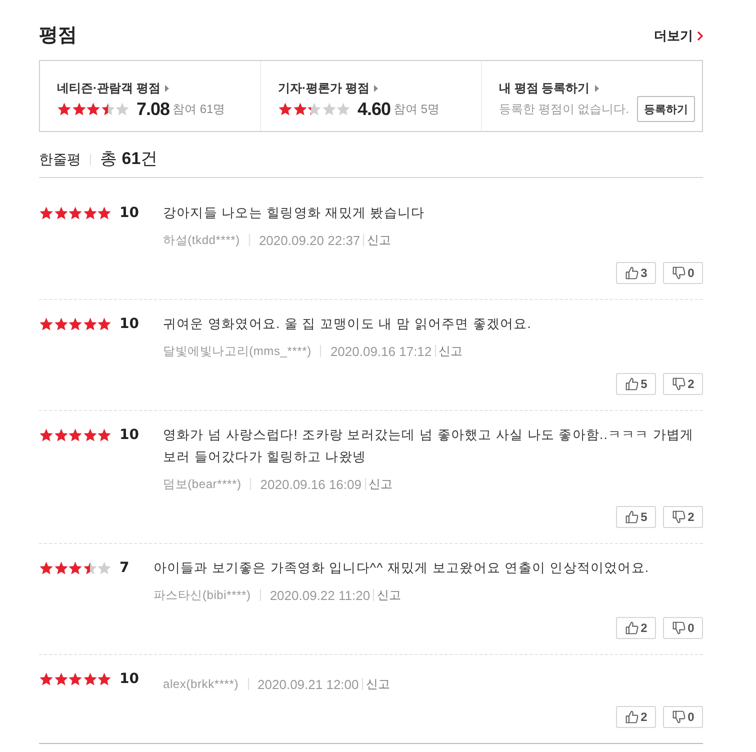 The width and height of the screenshot is (756, 752). I want to click on reviewer-name: 달빛에빛나고리(mms_****), so click(237, 351).